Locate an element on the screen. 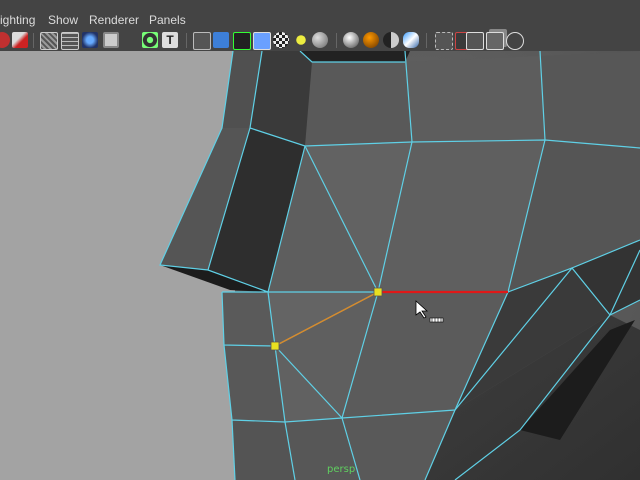 Image resolution: width=640 pixels, height=480 pixels. paint-icon is located at coordinates (20, 40).